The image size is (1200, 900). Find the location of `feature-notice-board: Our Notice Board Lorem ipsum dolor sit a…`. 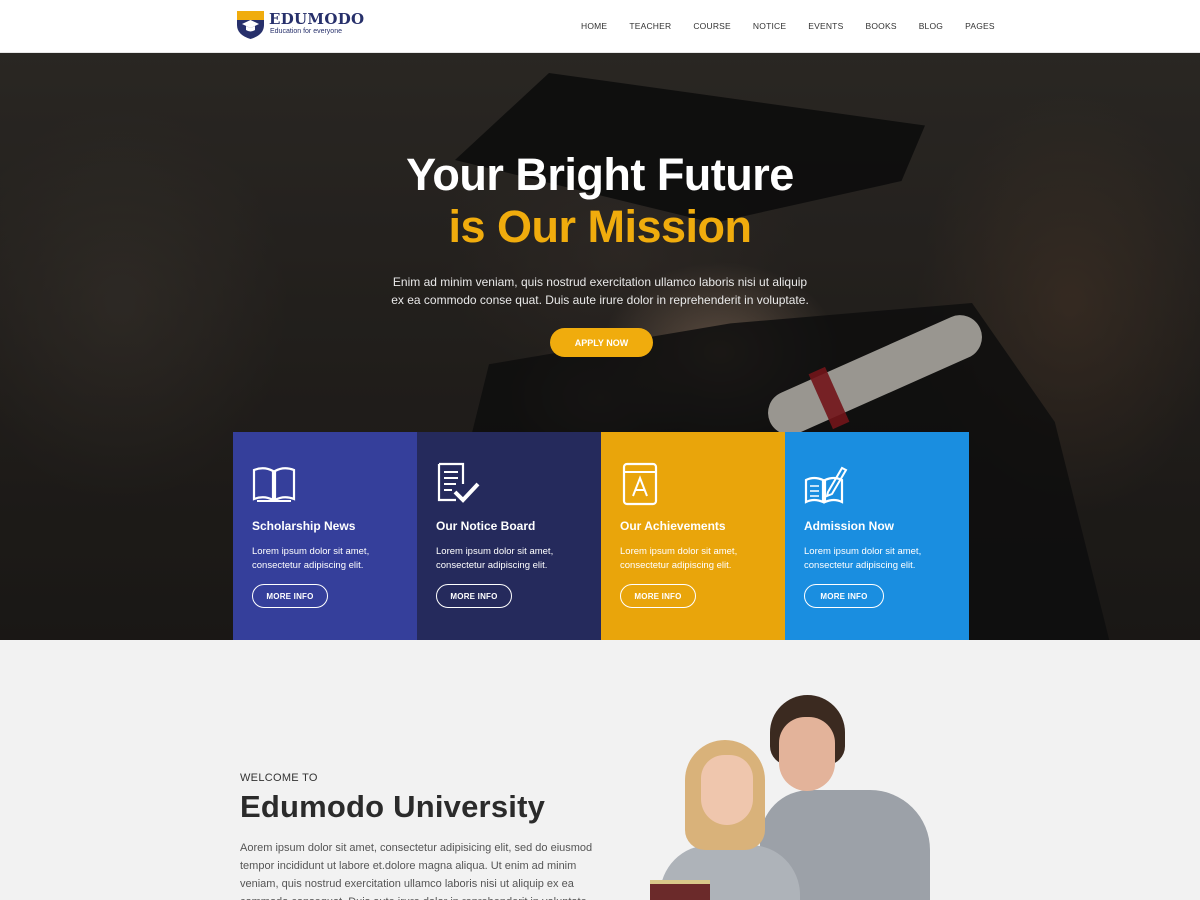

feature-notice-board: Our Notice Board Lorem ipsum dolor sit a… is located at coordinates (509, 536).